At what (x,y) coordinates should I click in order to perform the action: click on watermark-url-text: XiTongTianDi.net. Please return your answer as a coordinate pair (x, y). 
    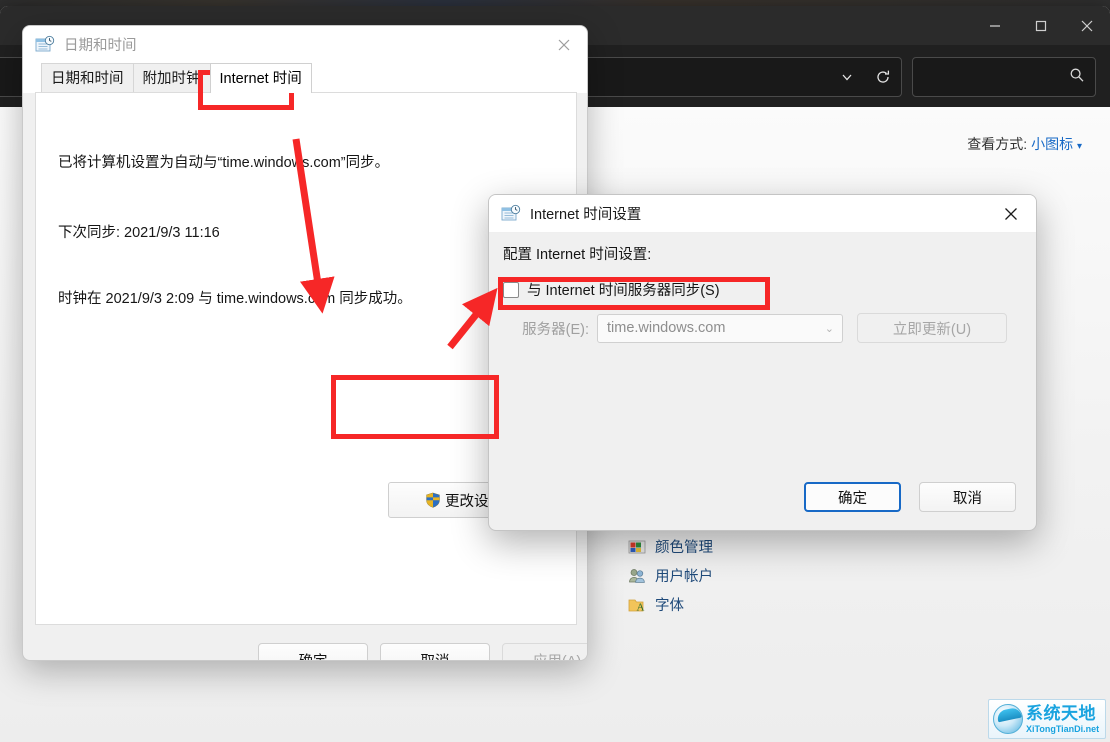
    Looking at the image, I should click on (1063, 728).